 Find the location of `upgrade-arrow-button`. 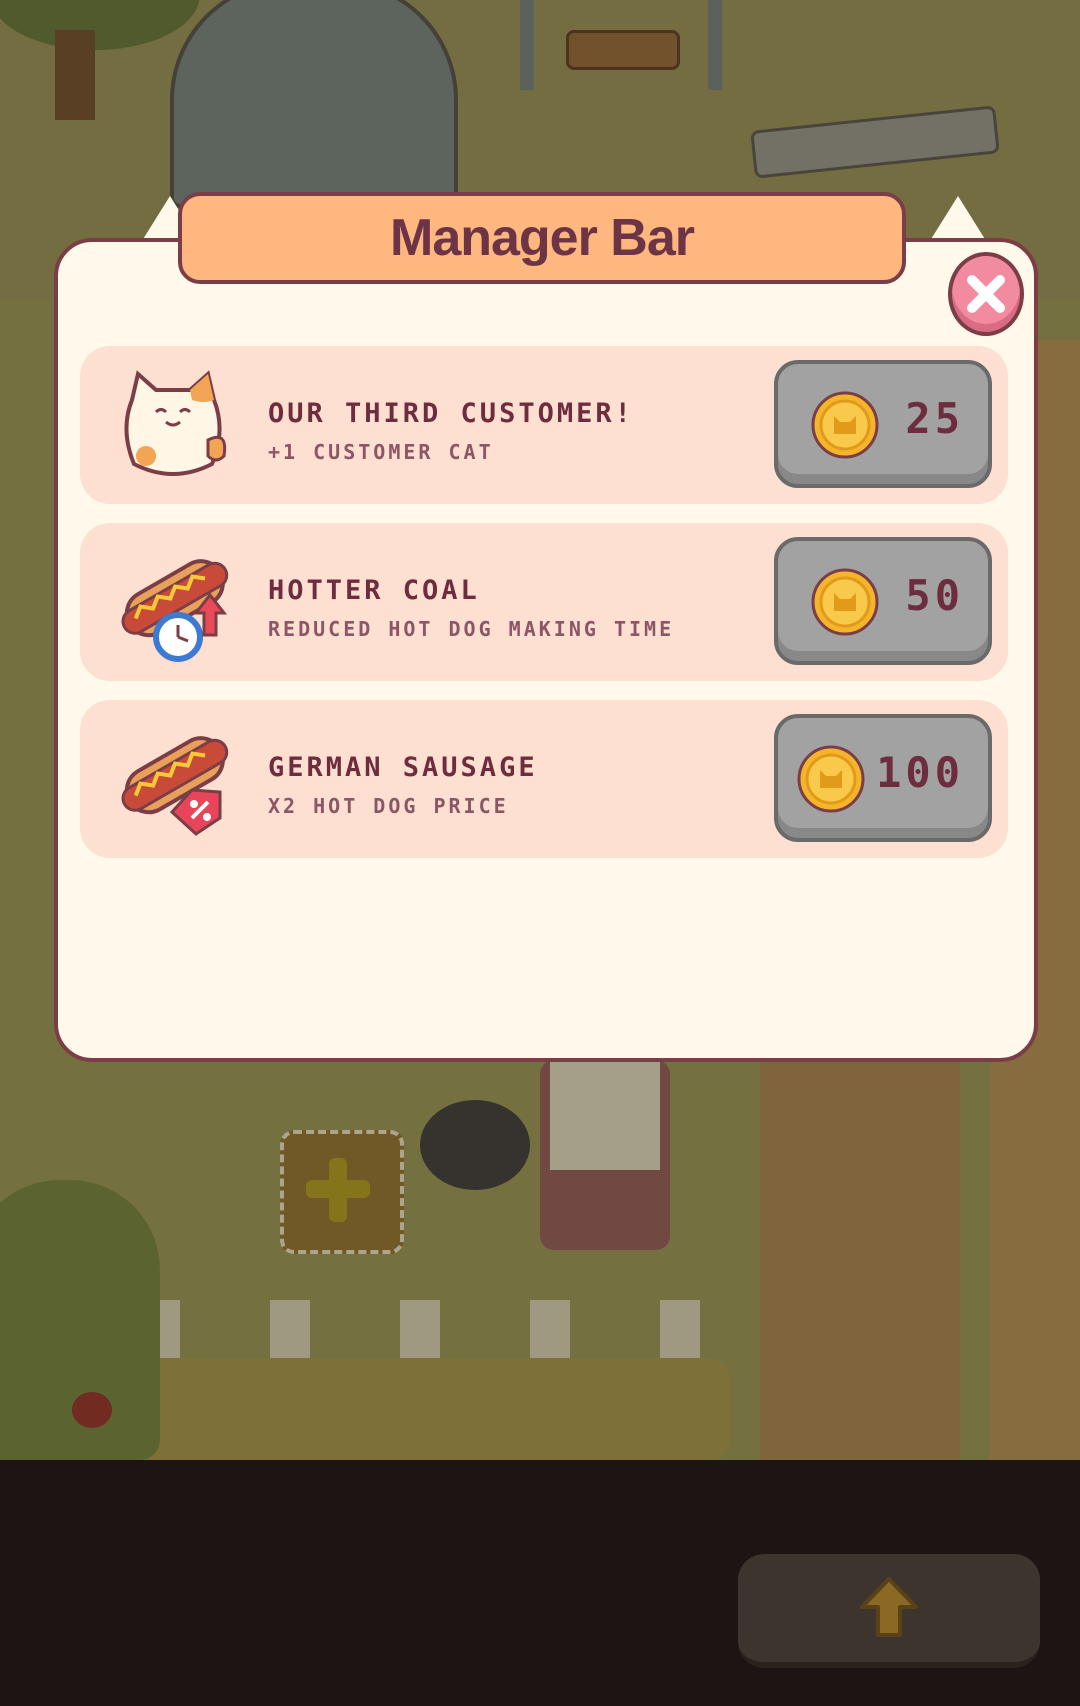

upgrade-arrow-button is located at coordinates (889, 1611).